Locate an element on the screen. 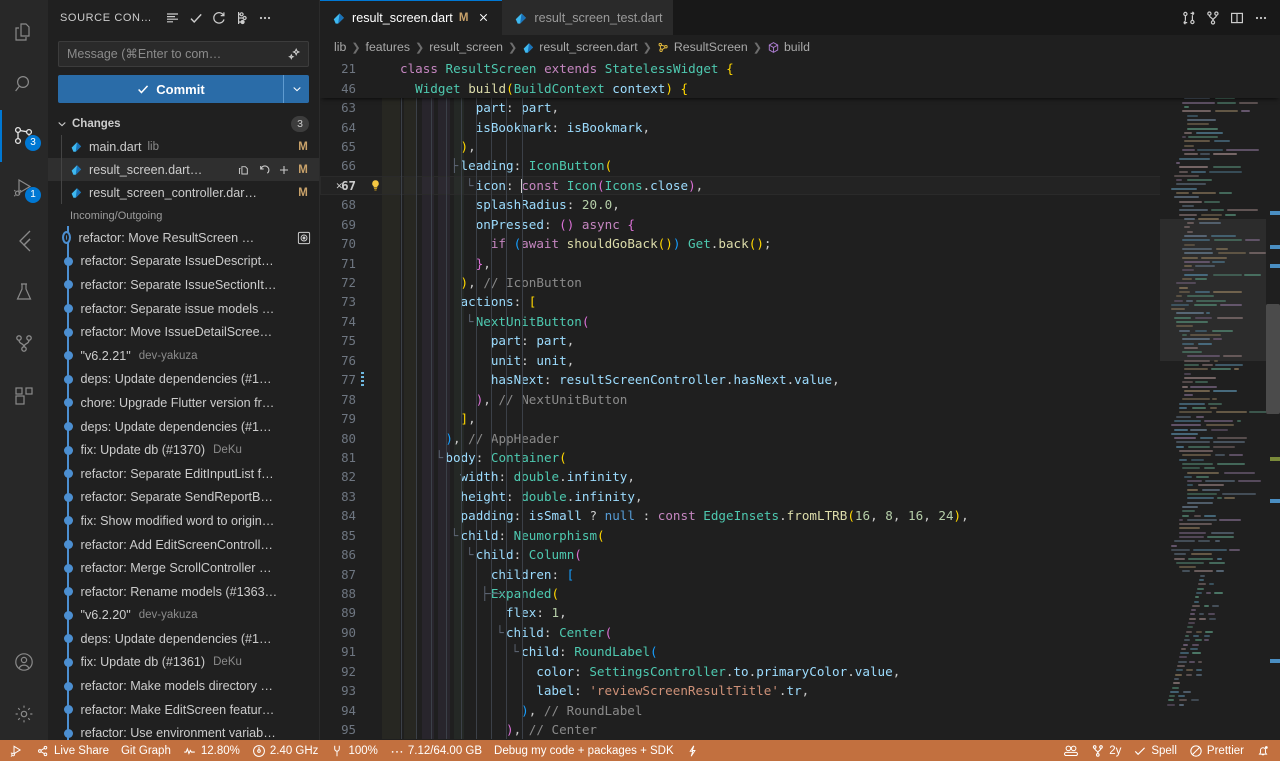 The width and height of the screenshot is (1280, 761). breadcrumb-item-class: ResultScreen is located at coordinates (702, 47).